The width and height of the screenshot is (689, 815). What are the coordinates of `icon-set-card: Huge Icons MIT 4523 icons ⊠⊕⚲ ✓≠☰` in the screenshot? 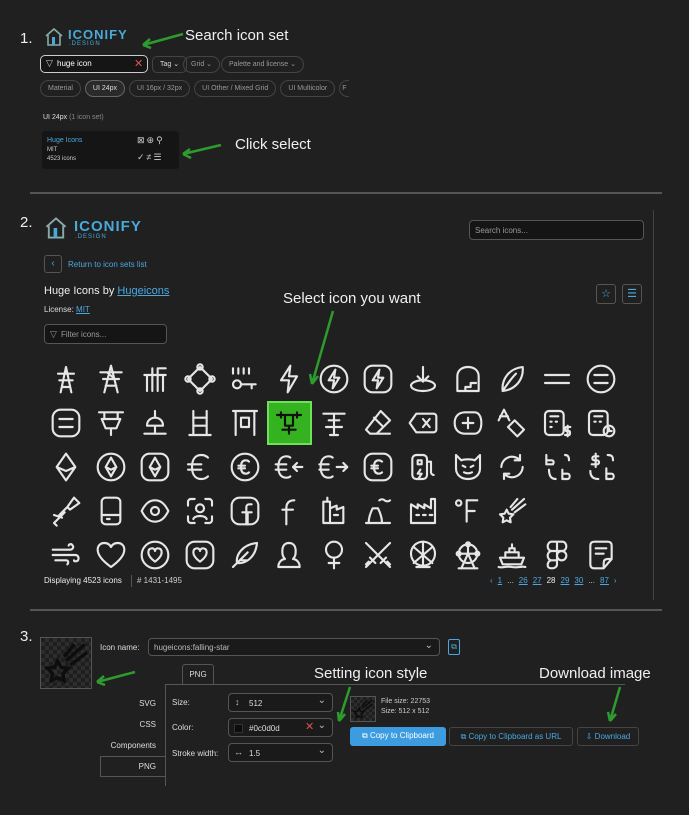 It's located at (110, 150).